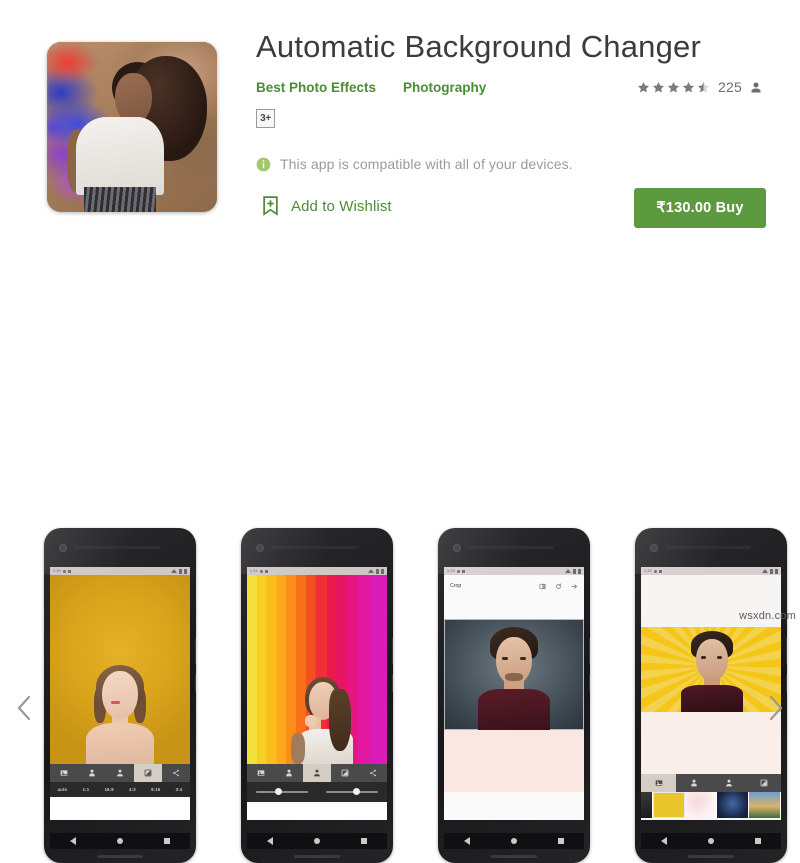 This screenshot has height=863, width=800. Describe the element at coordinates (730, 87) in the screenshot. I see `rating-count: 225` at that location.